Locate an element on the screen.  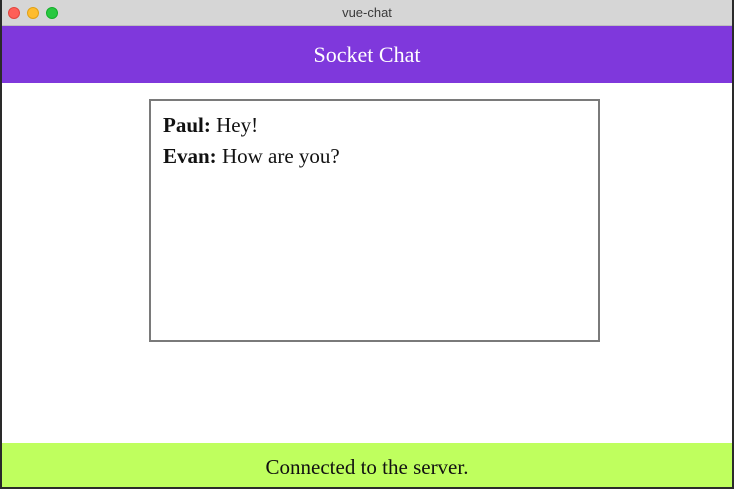
chat-message: Evan: How are you? is located at coordinates (374, 156).